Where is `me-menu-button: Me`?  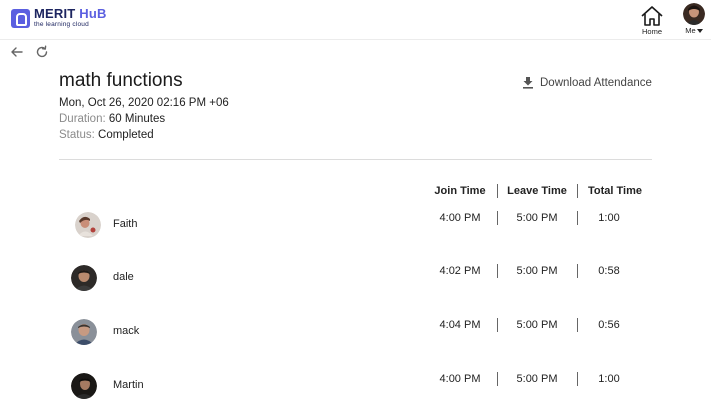
me-menu-button: Me is located at coordinates (694, 20).